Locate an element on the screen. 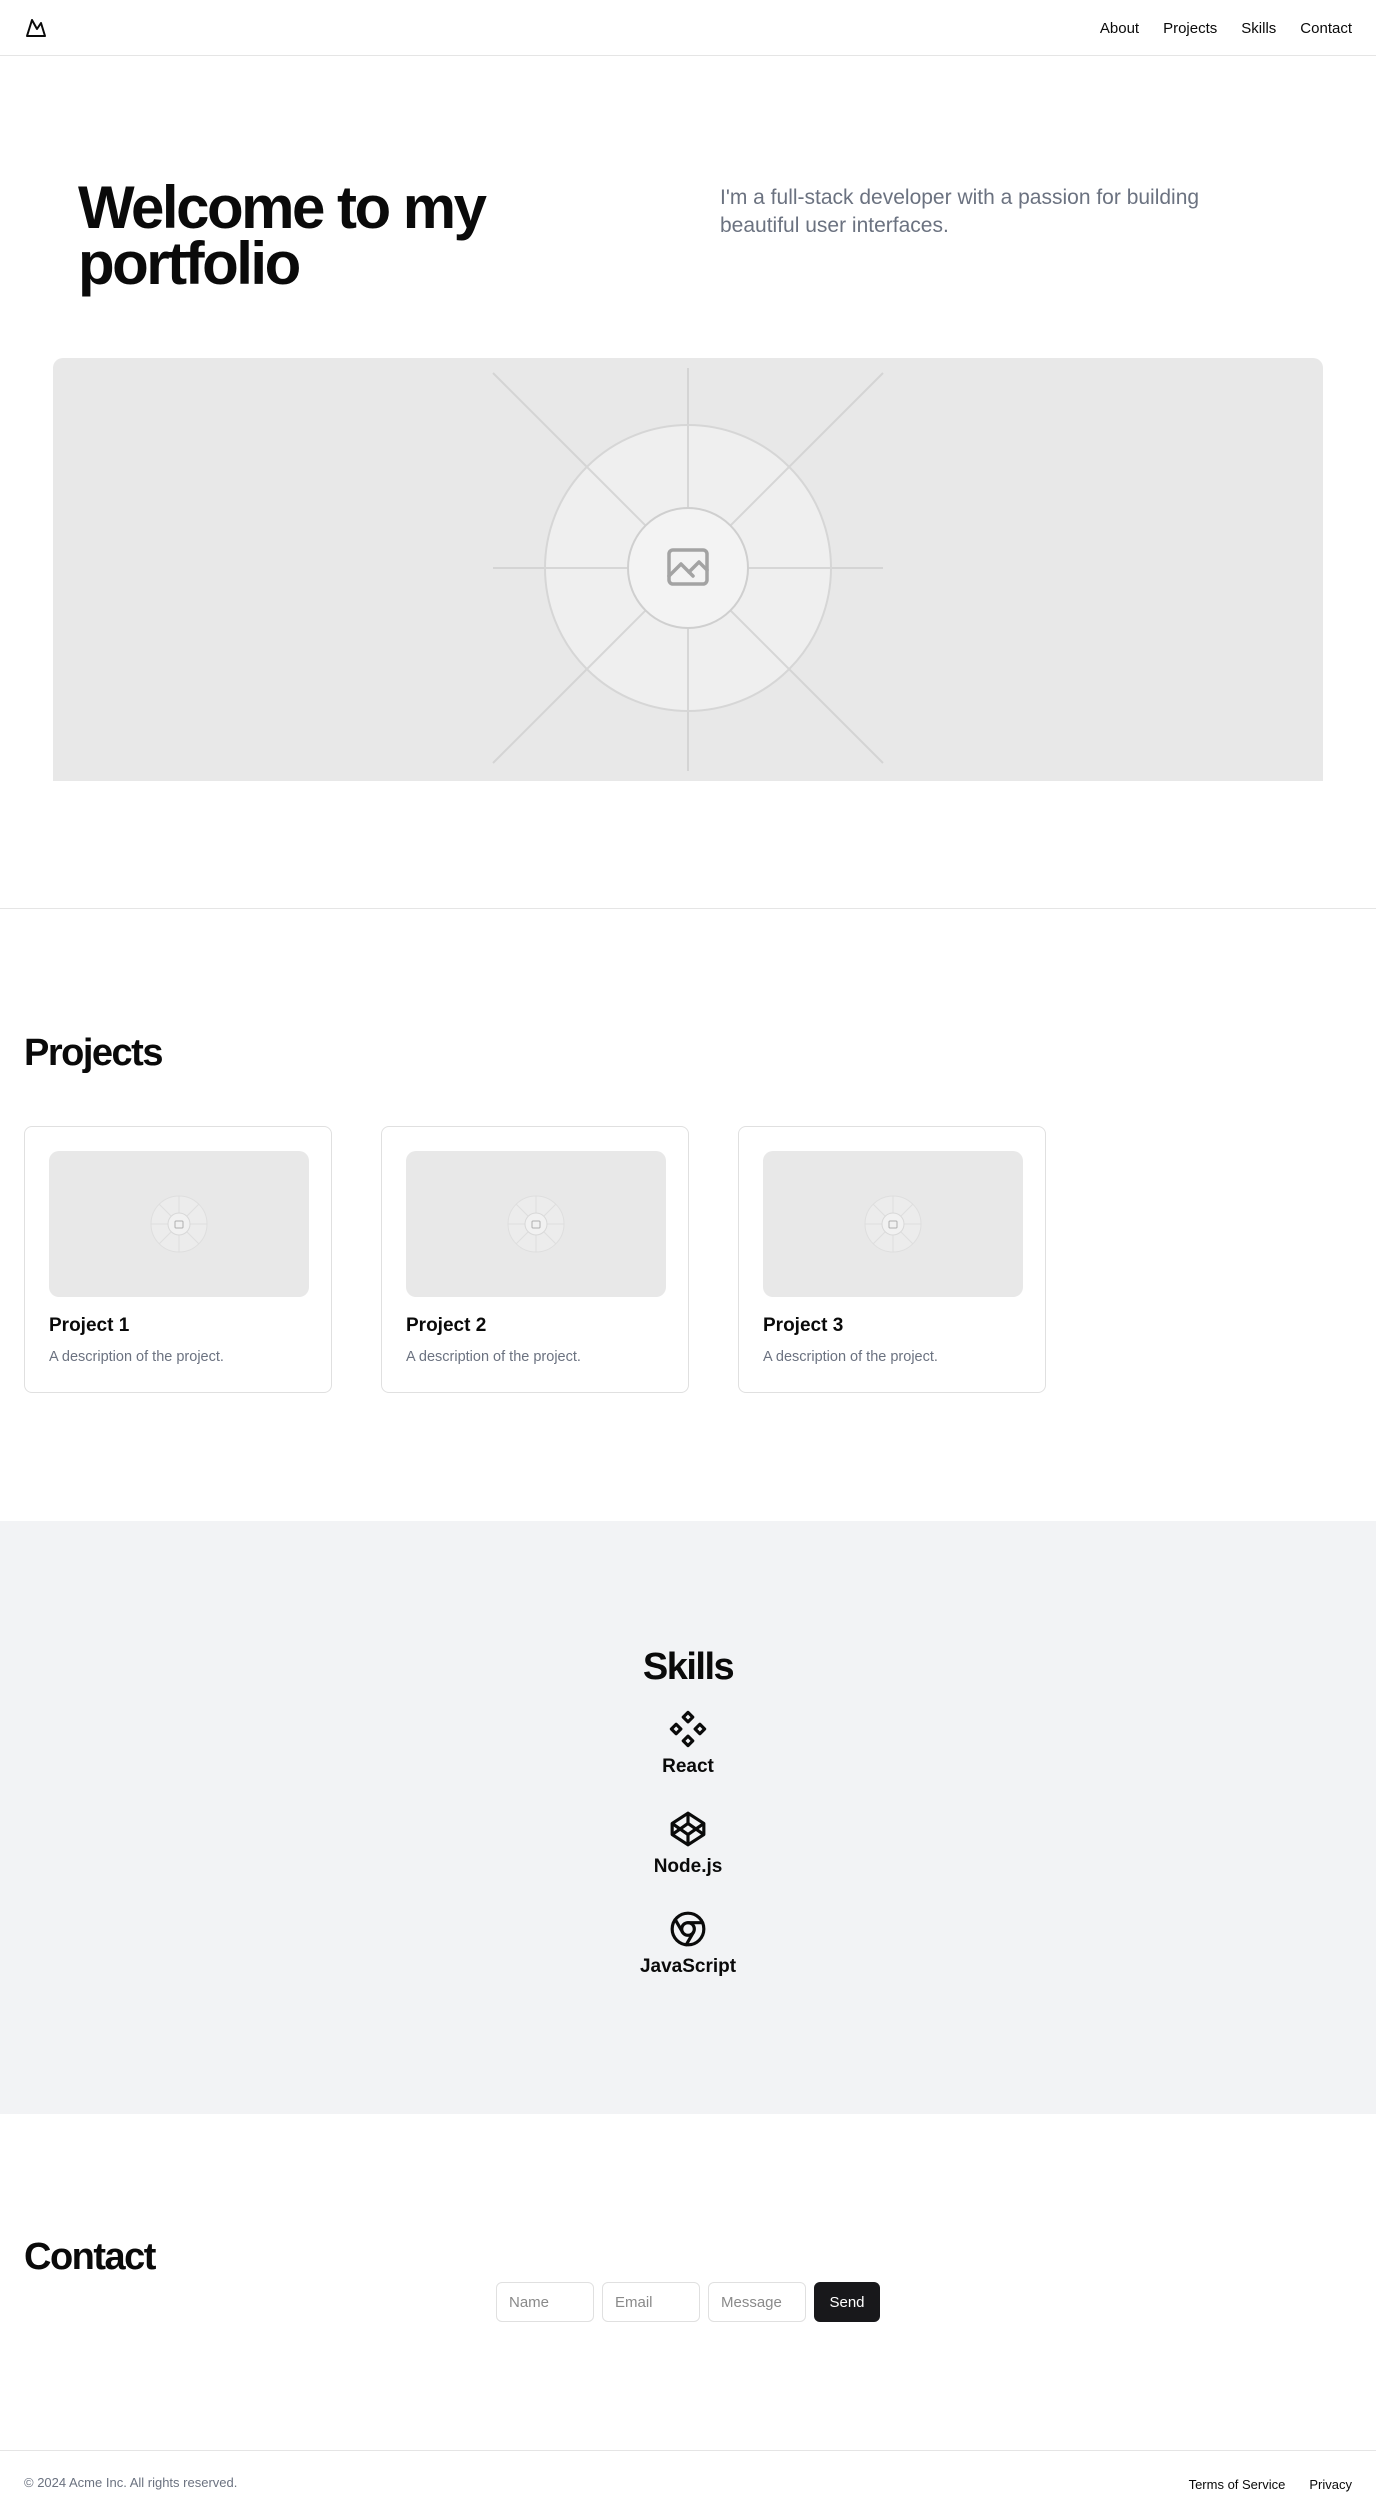 The width and height of the screenshot is (1376, 2517). skill-label: JavaScript is located at coordinates (688, 1966).